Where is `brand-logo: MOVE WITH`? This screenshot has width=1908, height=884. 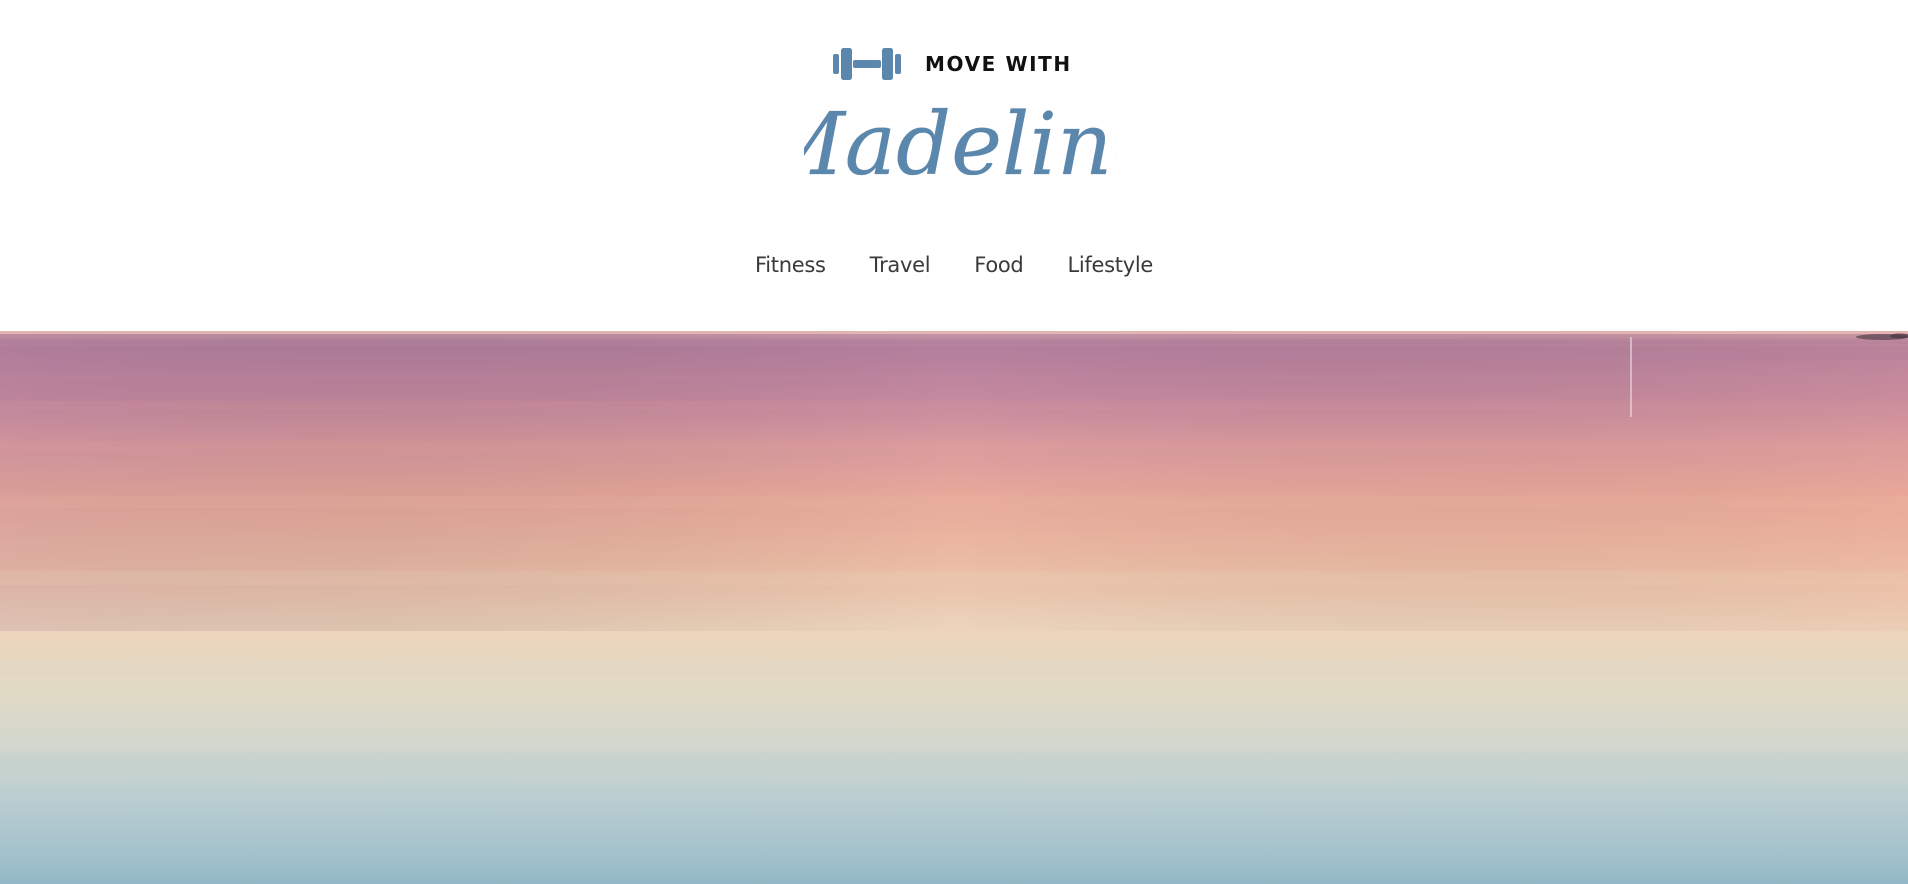 brand-logo: MOVE WITH is located at coordinates (952, 64).